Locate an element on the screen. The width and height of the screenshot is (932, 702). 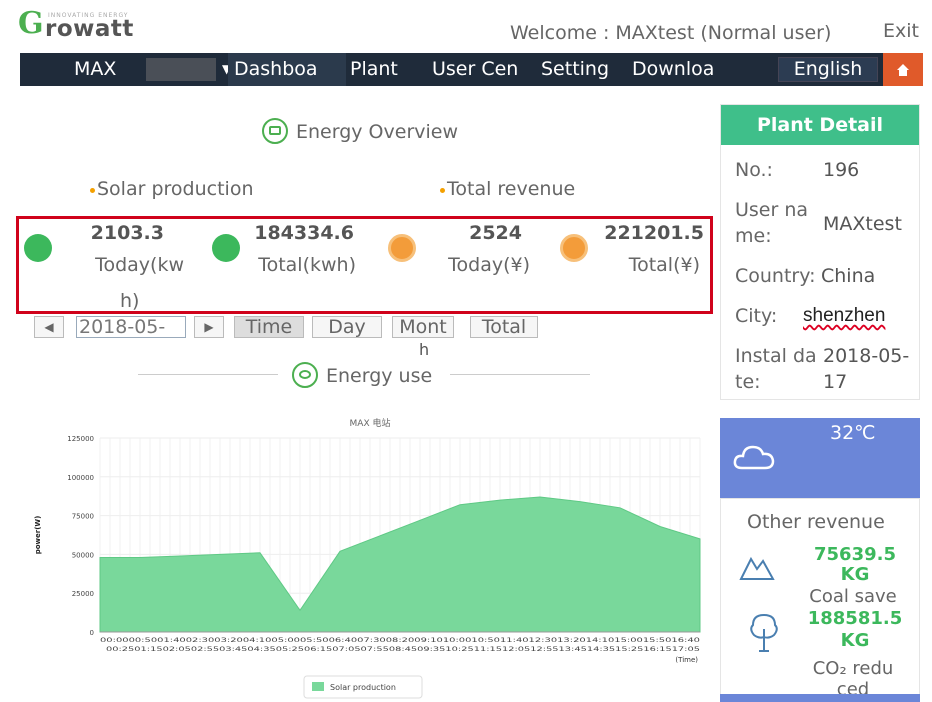
co2-reduced-label-1: CO₂ redu is located at coordinates (853, 668).